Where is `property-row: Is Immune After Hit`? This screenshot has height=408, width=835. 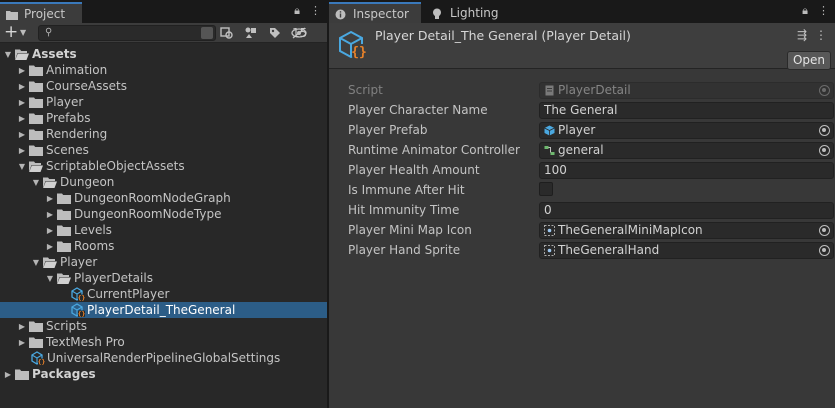
property-row: Is Immune After Hit is located at coordinates (588, 190).